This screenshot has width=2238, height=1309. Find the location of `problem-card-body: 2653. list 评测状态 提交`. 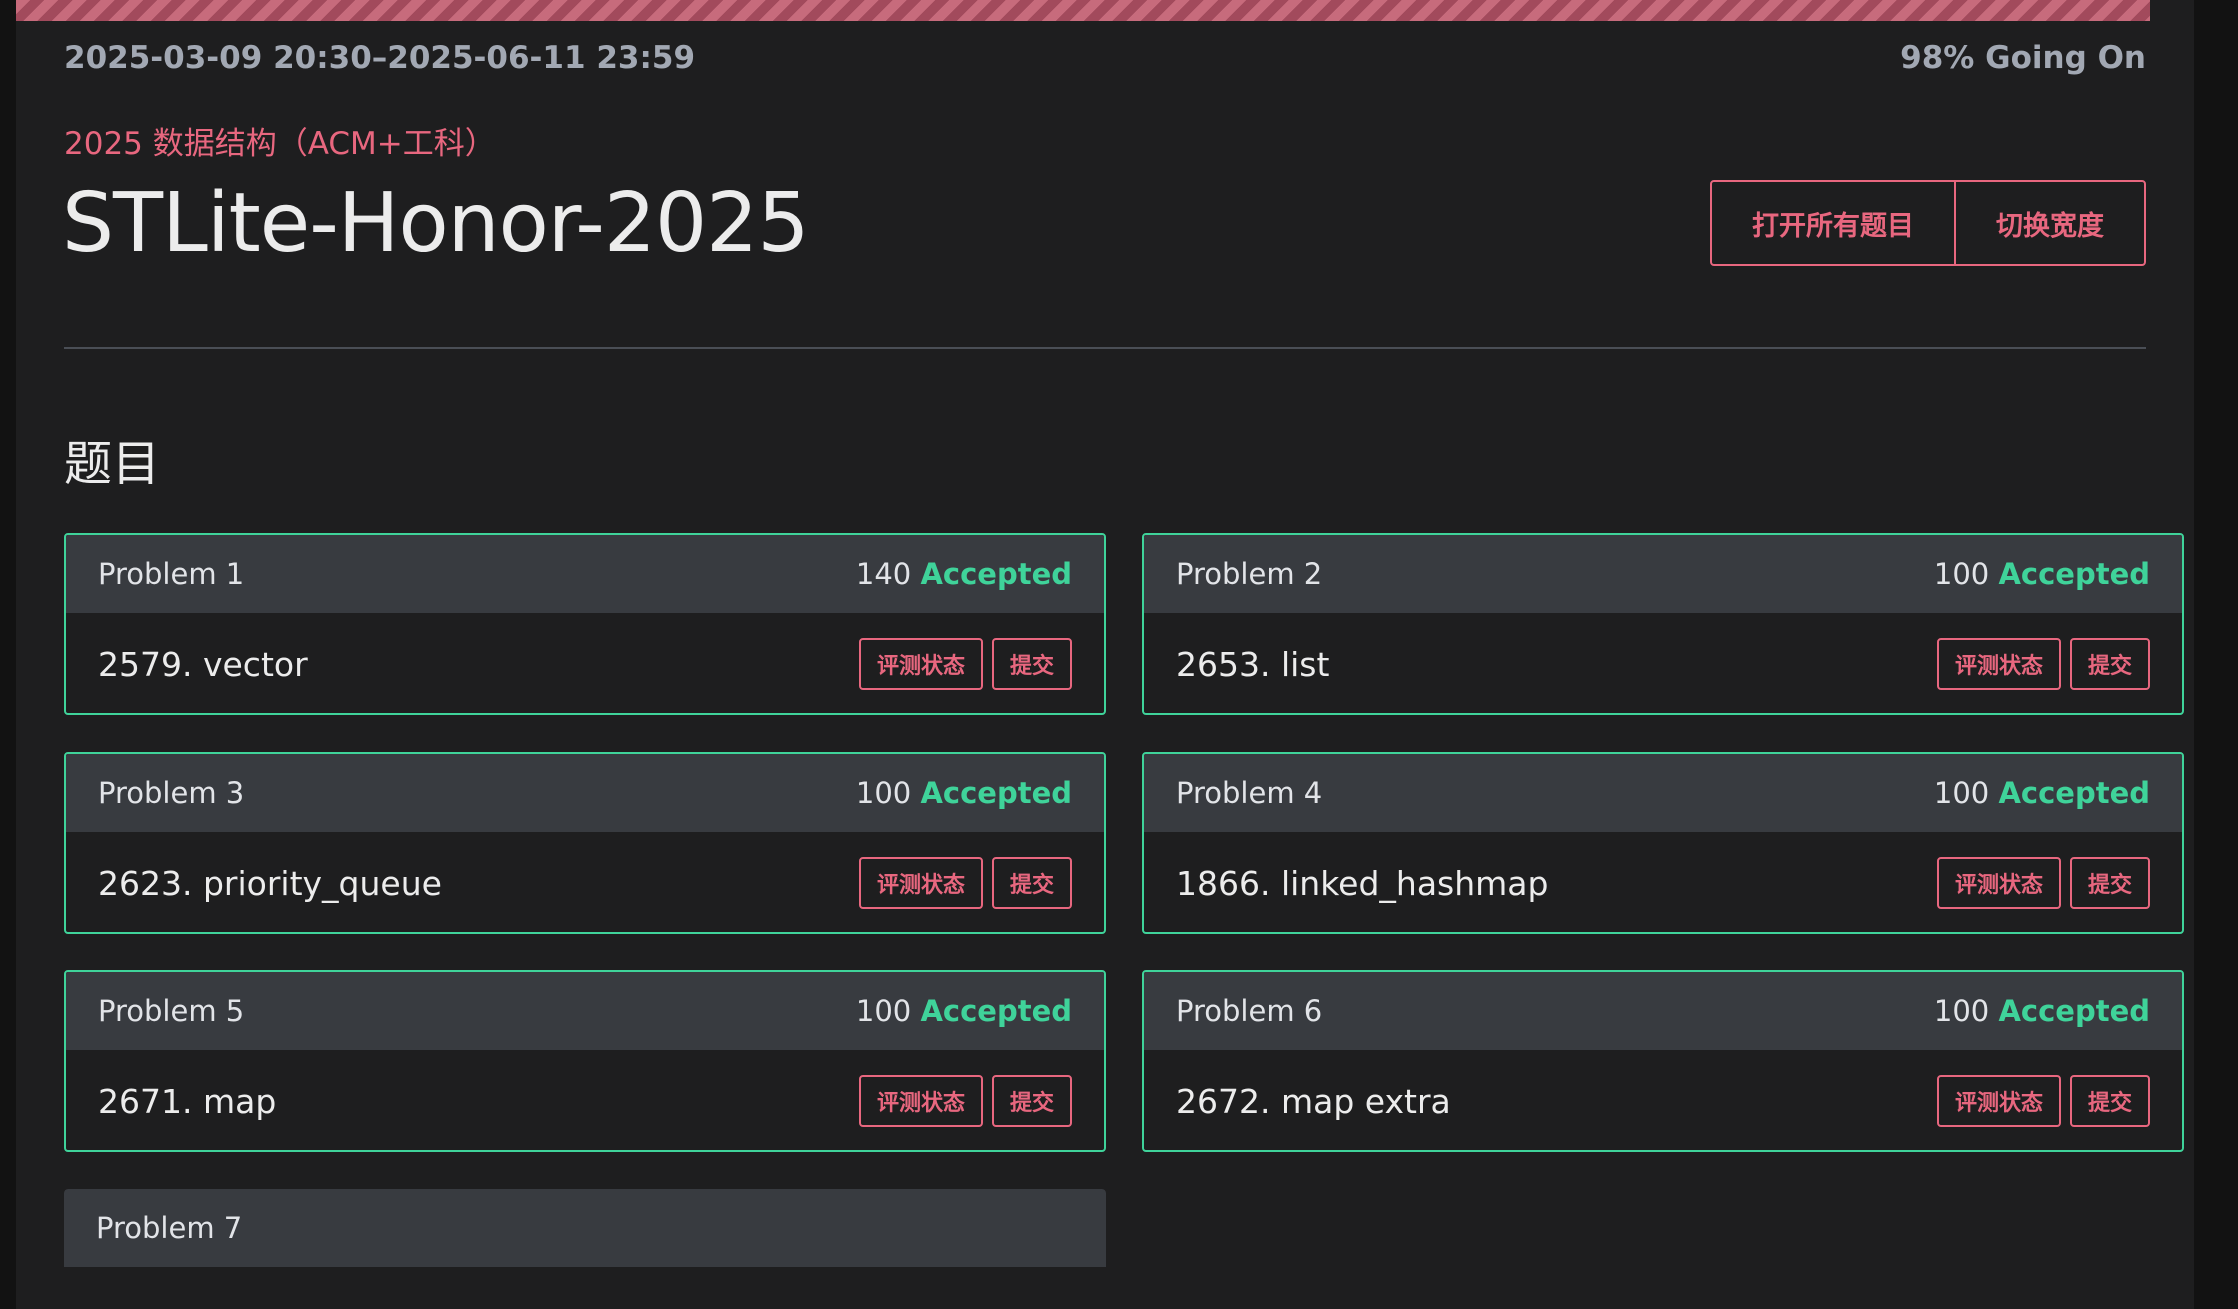

problem-card-body: 2653. list 评测状态 提交 is located at coordinates (1663, 663).